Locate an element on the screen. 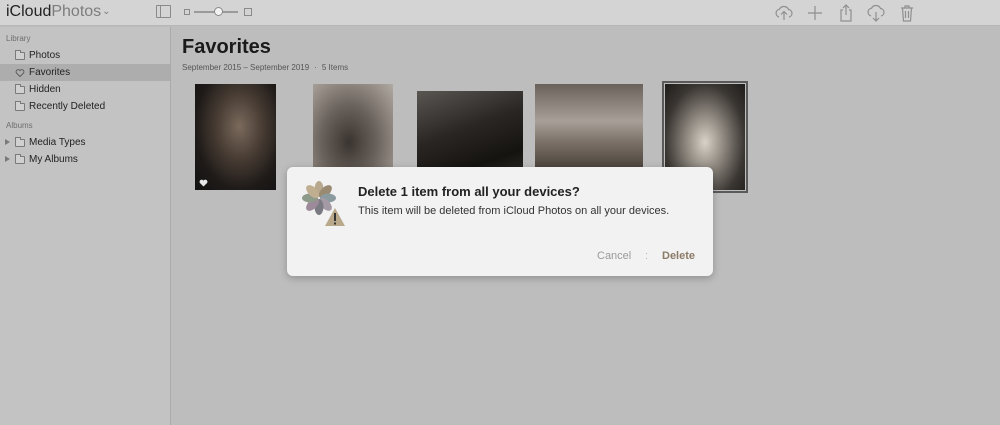  chevron-down-icon: ⌄ is located at coordinates (106, 11).